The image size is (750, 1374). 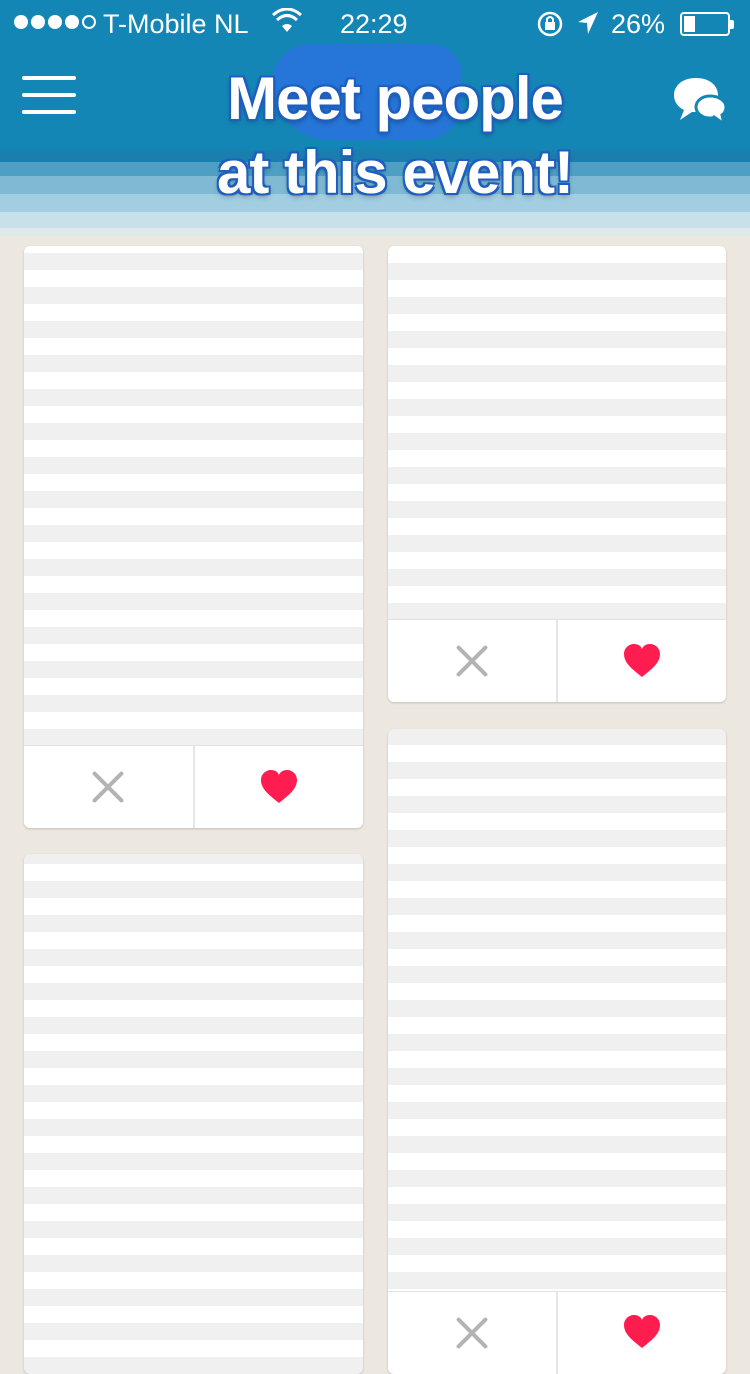 I want to click on profile-photo, so click(x=557, y=433).